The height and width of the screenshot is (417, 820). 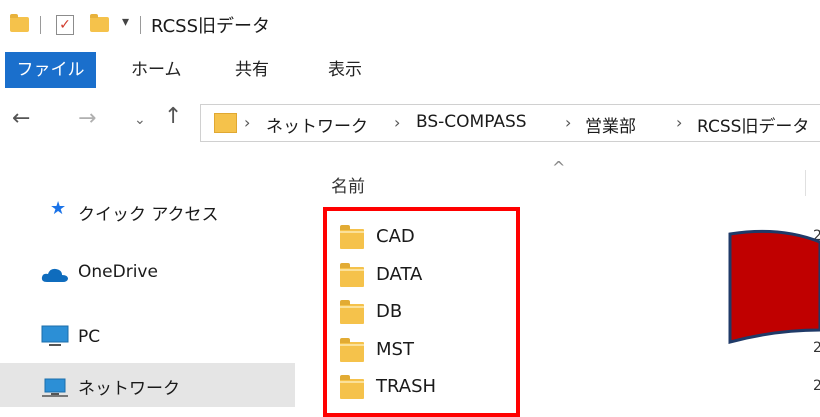 I want to click on window-title: RCSS旧データ, so click(x=211, y=26).